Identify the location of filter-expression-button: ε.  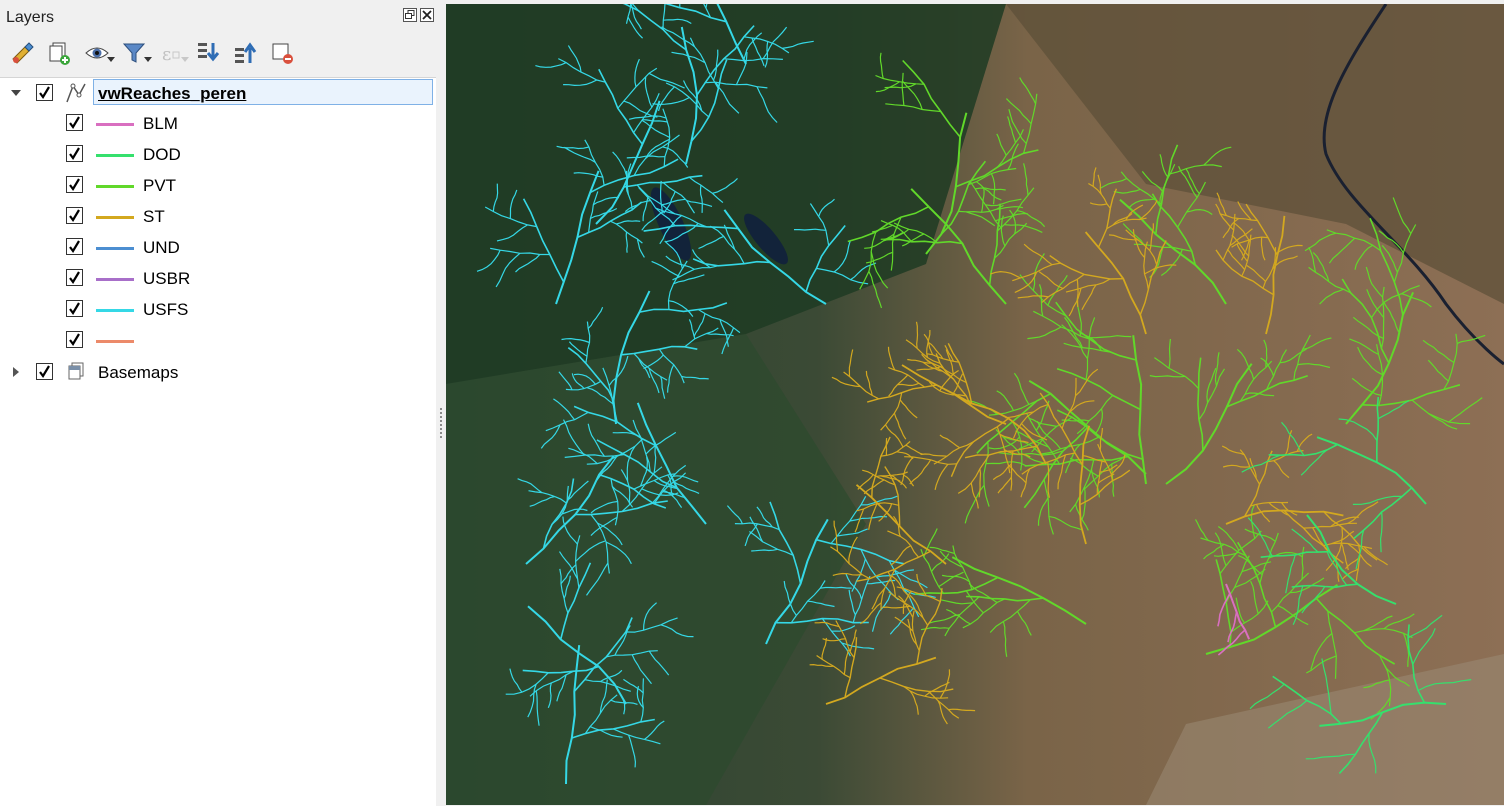
(171, 53).